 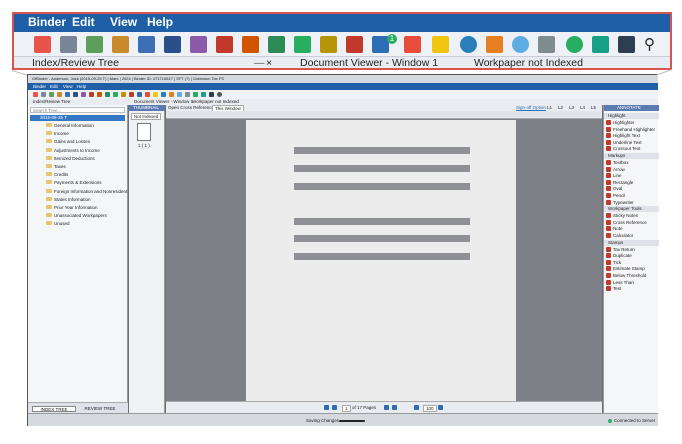 I want to click on signoff-l3: L3, so click(x=571, y=107).